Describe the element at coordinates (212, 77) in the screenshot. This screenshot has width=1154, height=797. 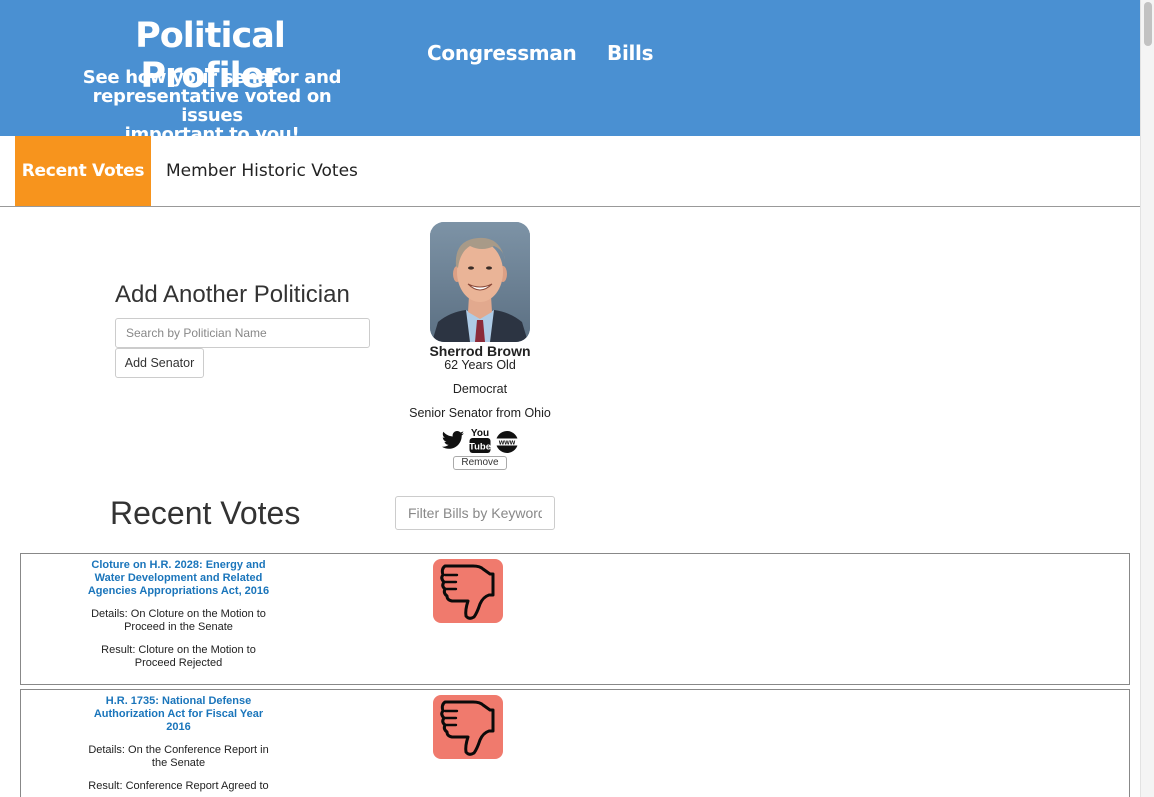
I see `site-subtitle-line: See how your senator and` at that location.